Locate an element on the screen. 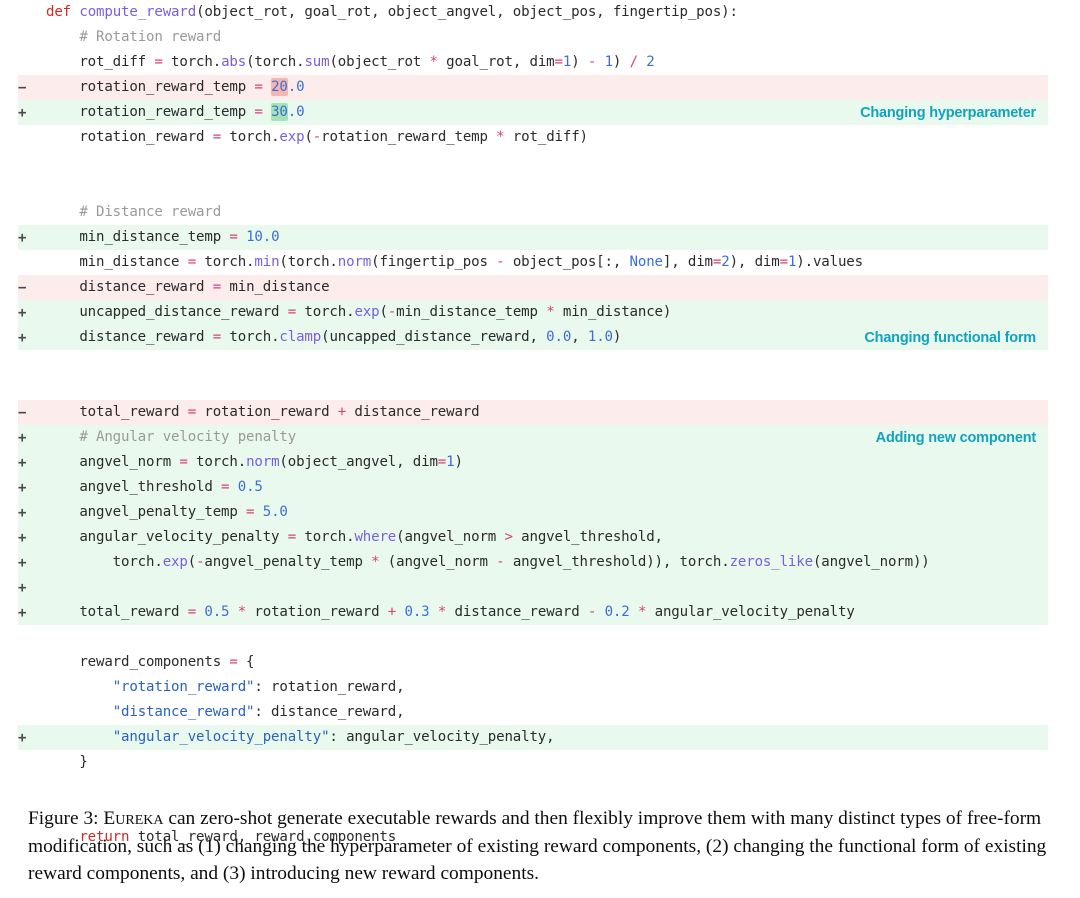 The image size is (1080, 898). code-line-added: + angvel_threshold = 0.5 is located at coordinates (540, 487).